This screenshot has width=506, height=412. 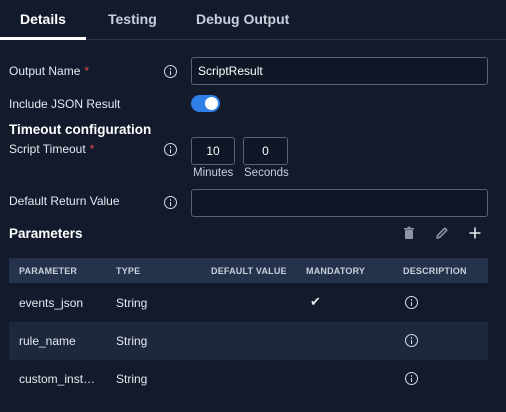 I want to click on default-return-input, so click(x=339, y=203).